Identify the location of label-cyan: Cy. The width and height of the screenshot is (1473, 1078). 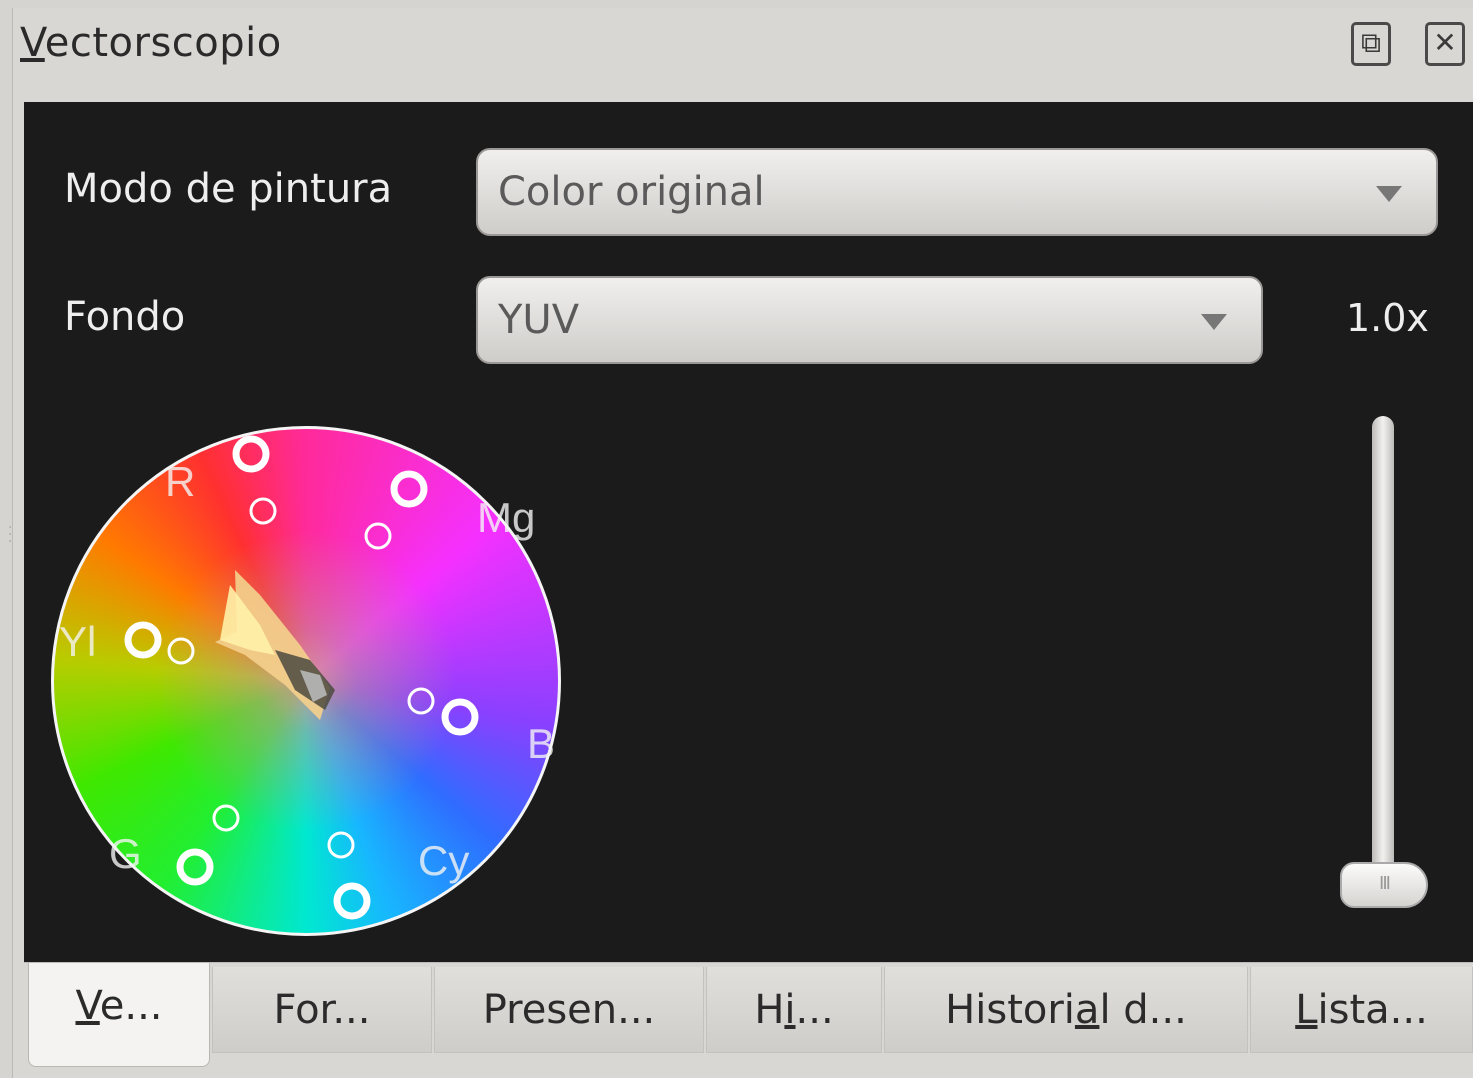
(443, 860).